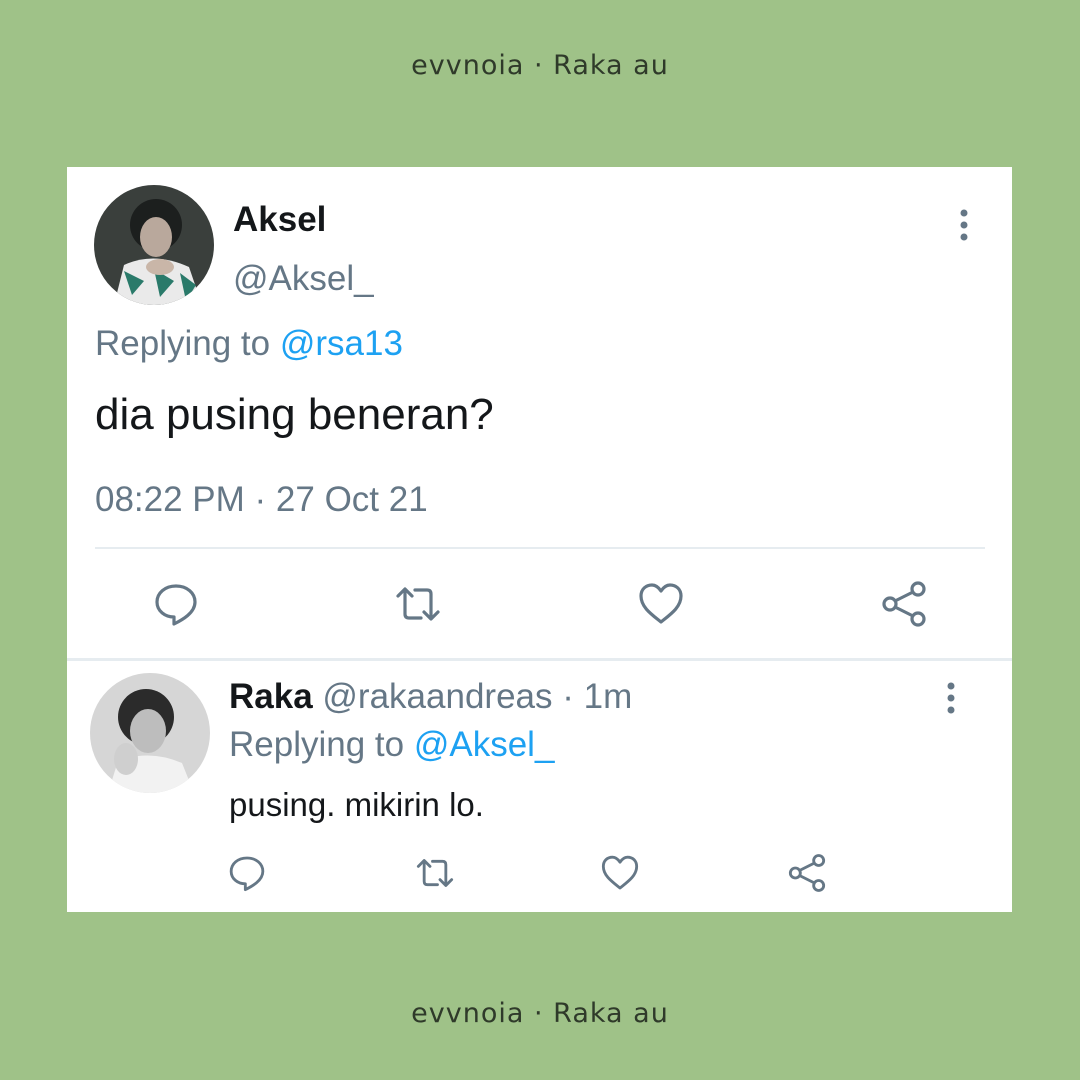 Image resolution: width=1080 pixels, height=1080 pixels. I want to click on replying-to-mention: @rsa13, so click(341, 343).